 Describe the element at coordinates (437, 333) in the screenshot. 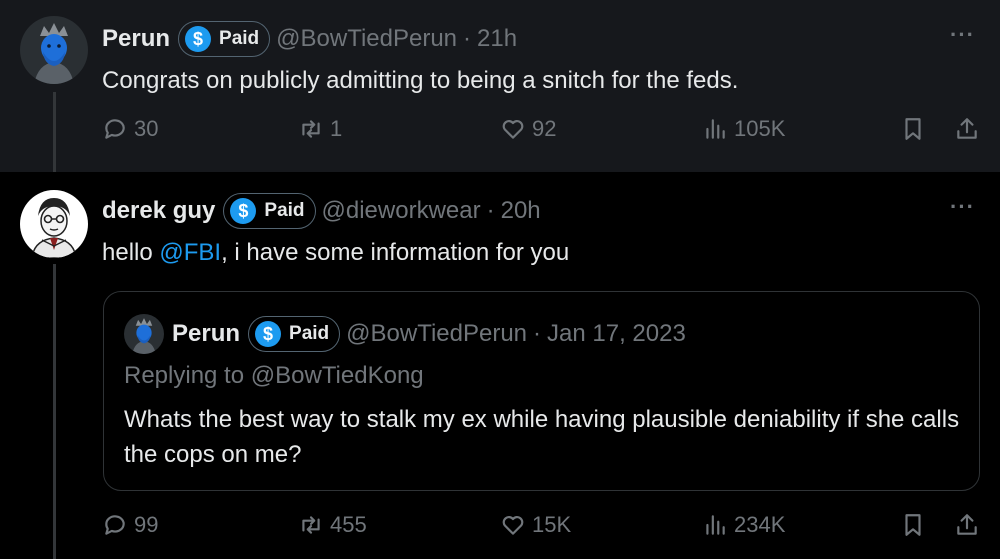

I see `quote-handle: @BowTiedPerun` at that location.